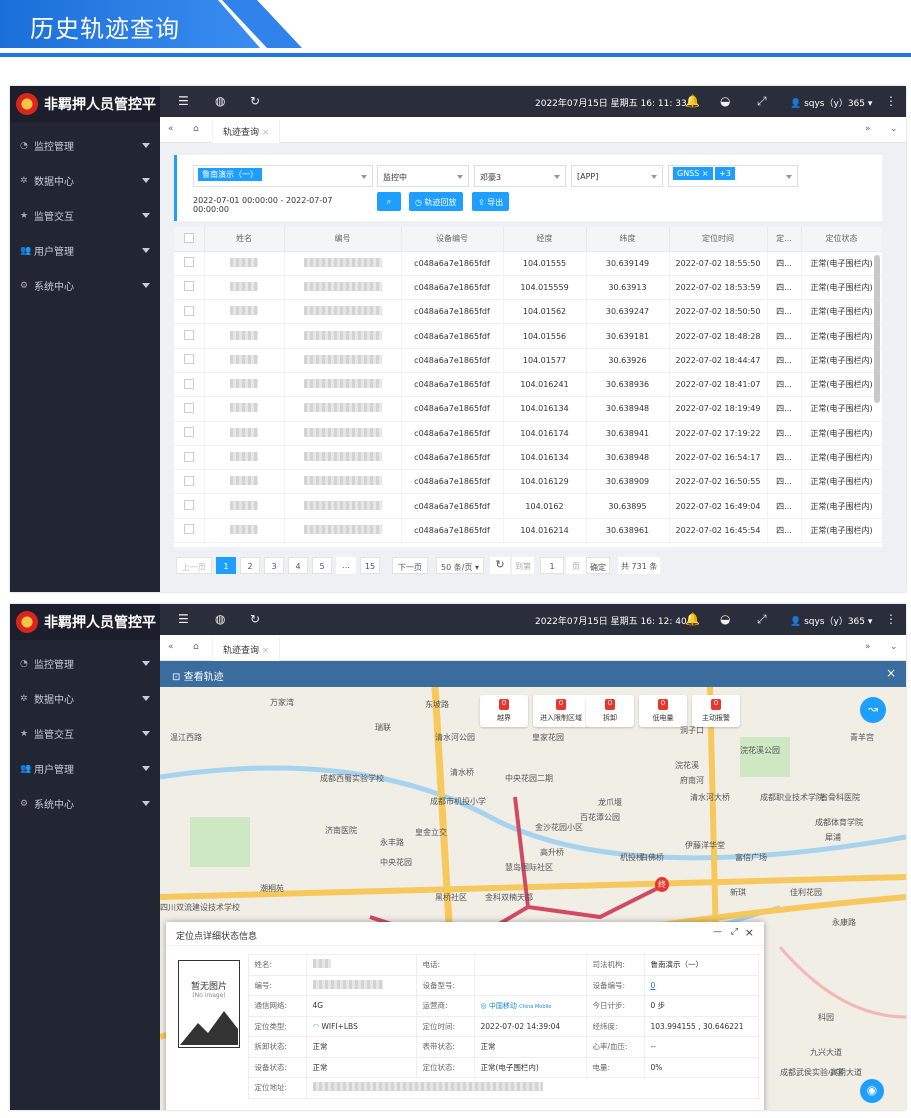 This screenshot has height=1118, width=911. I want to click on search-button: ⌕, so click(389, 201).